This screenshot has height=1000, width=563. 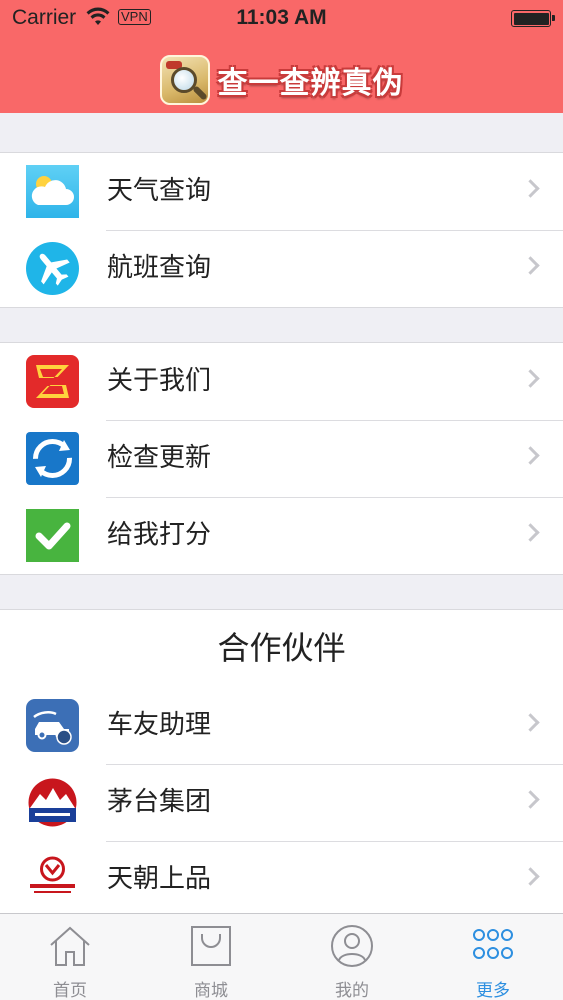 What do you see at coordinates (52, 191) in the screenshot?
I see `weather-cloud-icon` at bounding box center [52, 191].